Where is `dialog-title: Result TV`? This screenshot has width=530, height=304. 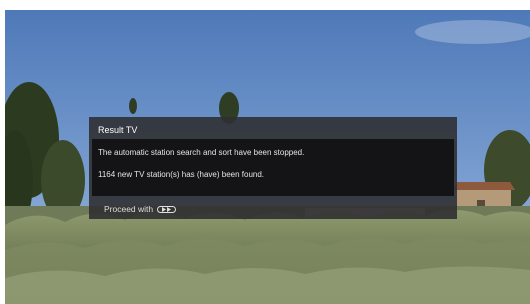 dialog-title: Result TV is located at coordinates (118, 130).